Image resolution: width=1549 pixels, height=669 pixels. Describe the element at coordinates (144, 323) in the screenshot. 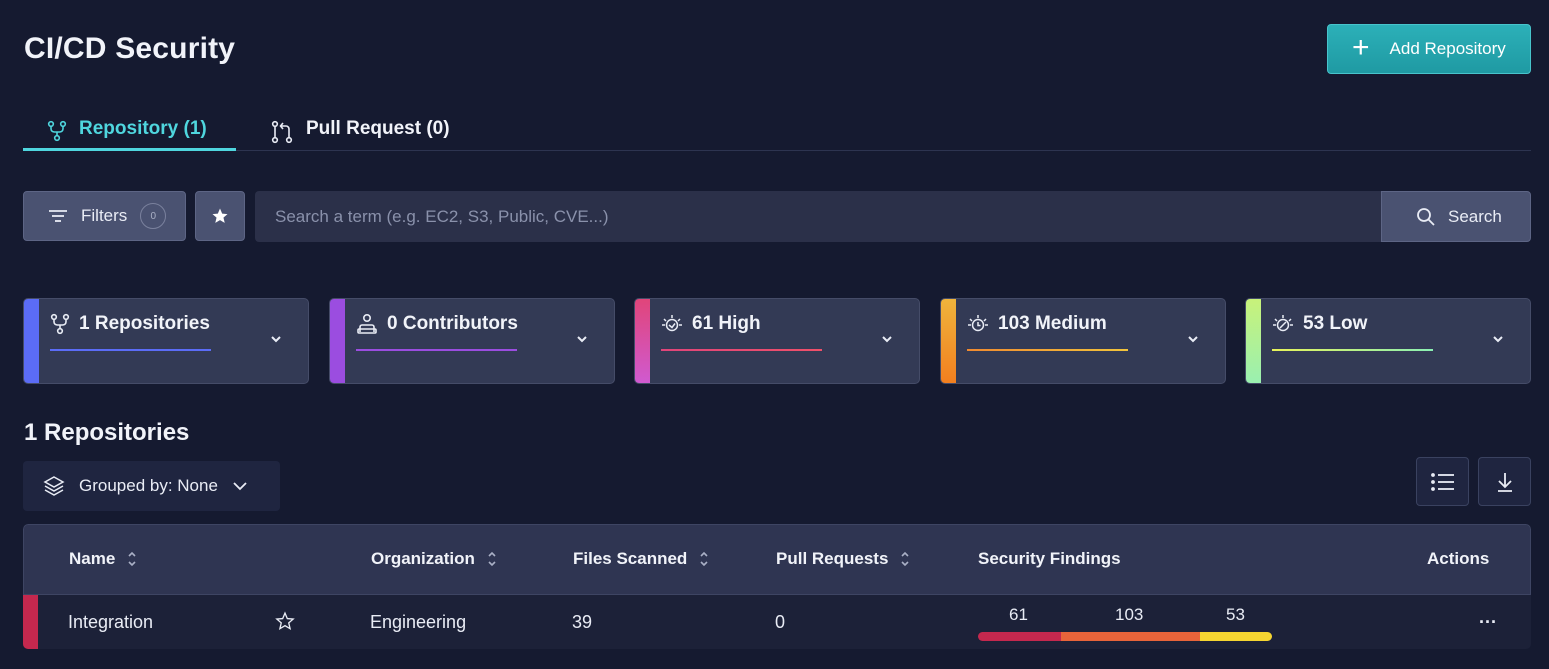

I see `stat-label: 1 Repositories` at that location.